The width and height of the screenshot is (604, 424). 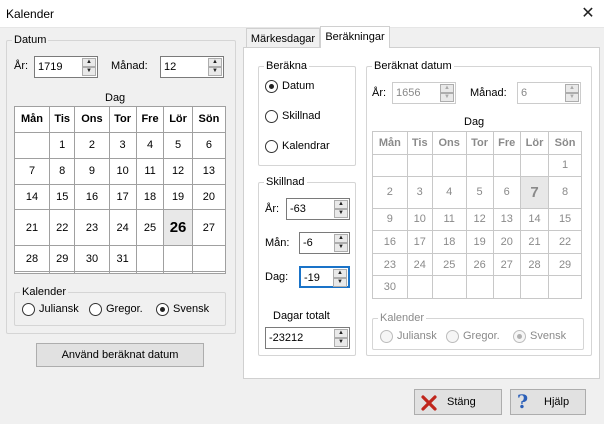 I want to click on total-days-up-button: ▲, so click(x=341, y=333).